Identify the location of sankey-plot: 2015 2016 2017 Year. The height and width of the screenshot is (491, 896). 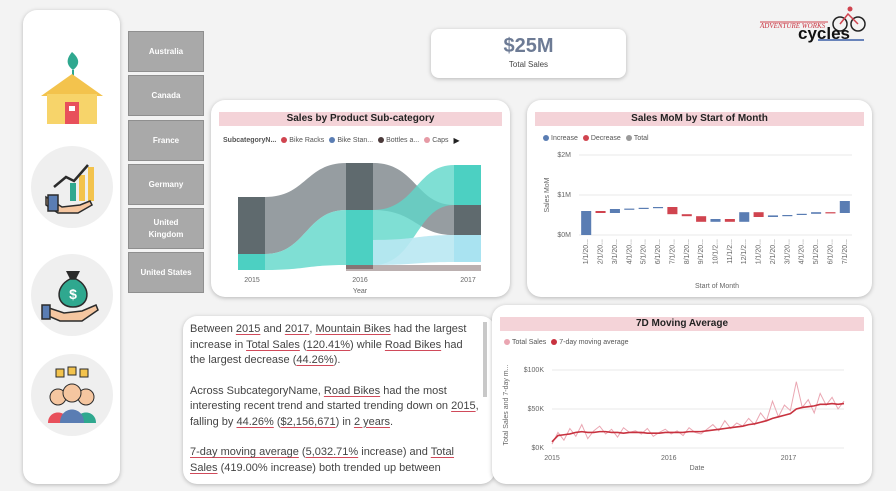
(359, 229).